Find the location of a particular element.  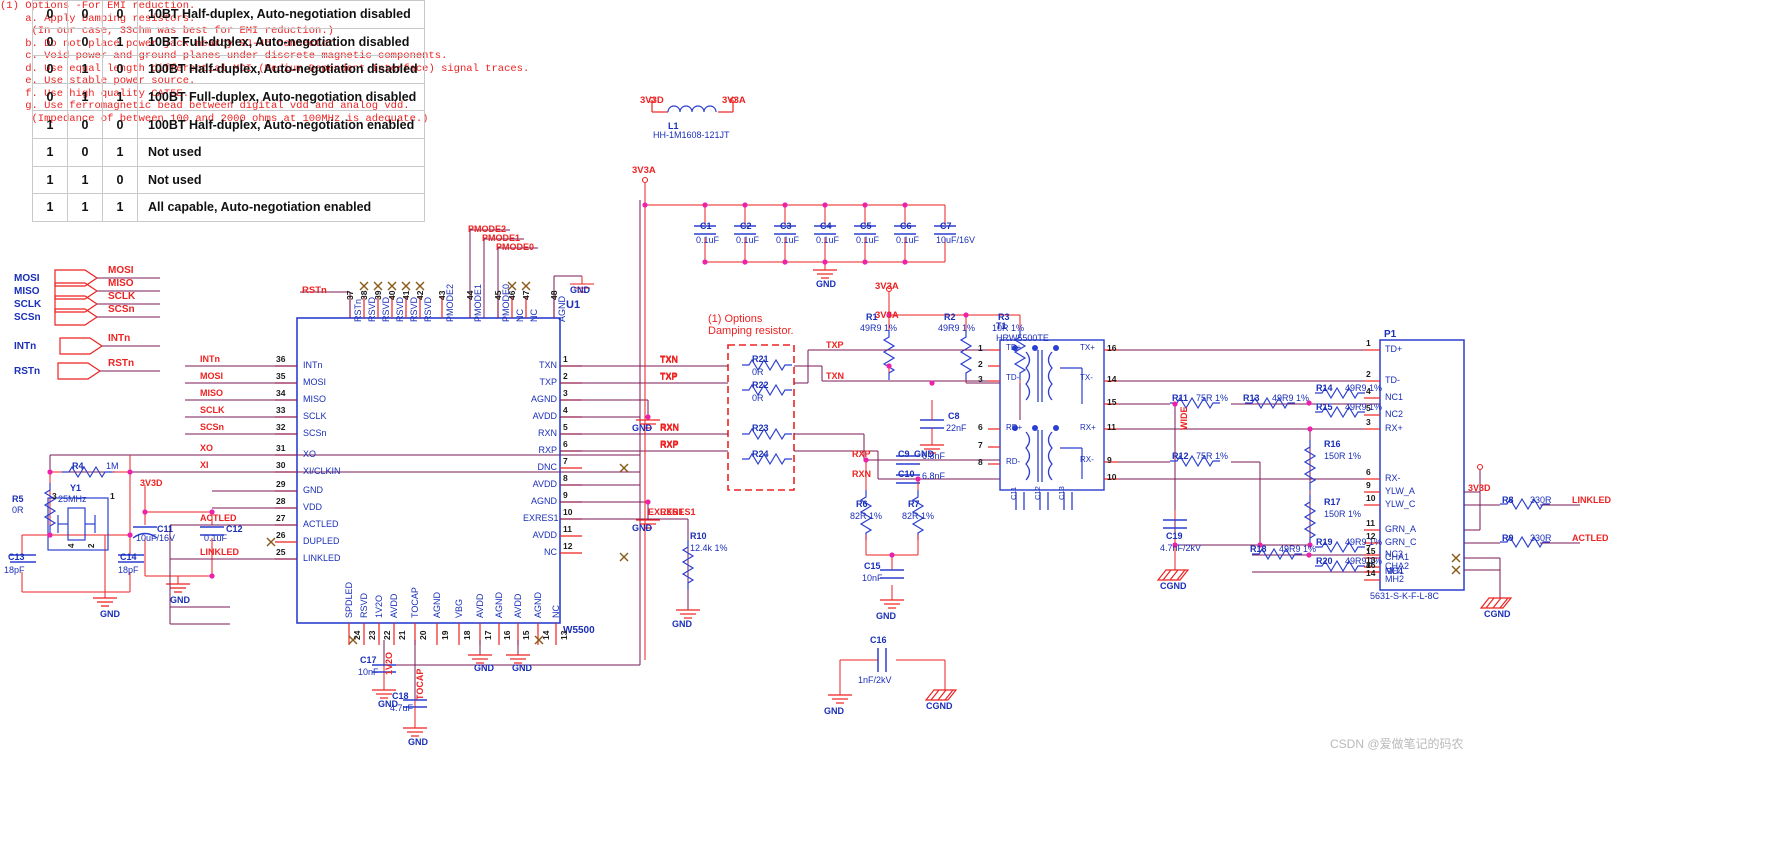

u1-left-pin-num: 32 is located at coordinates (281, 427).